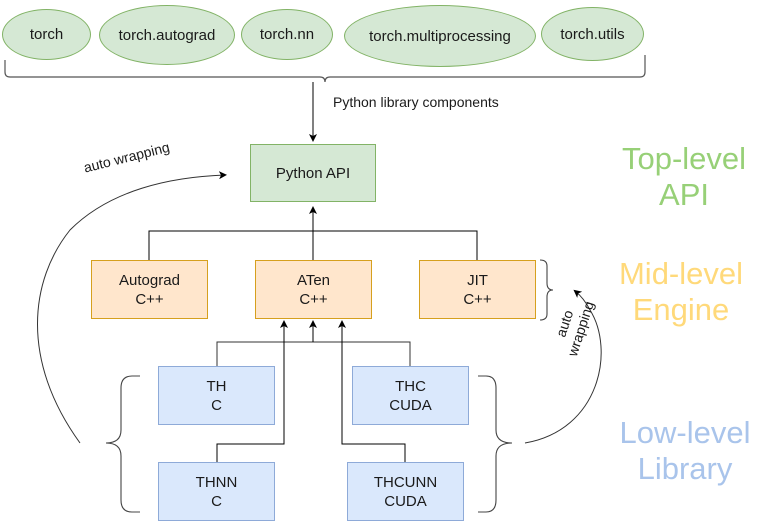 This screenshot has width=768, height=522. Describe the element at coordinates (149, 299) in the screenshot. I see `autograd-language: C++` at that location.